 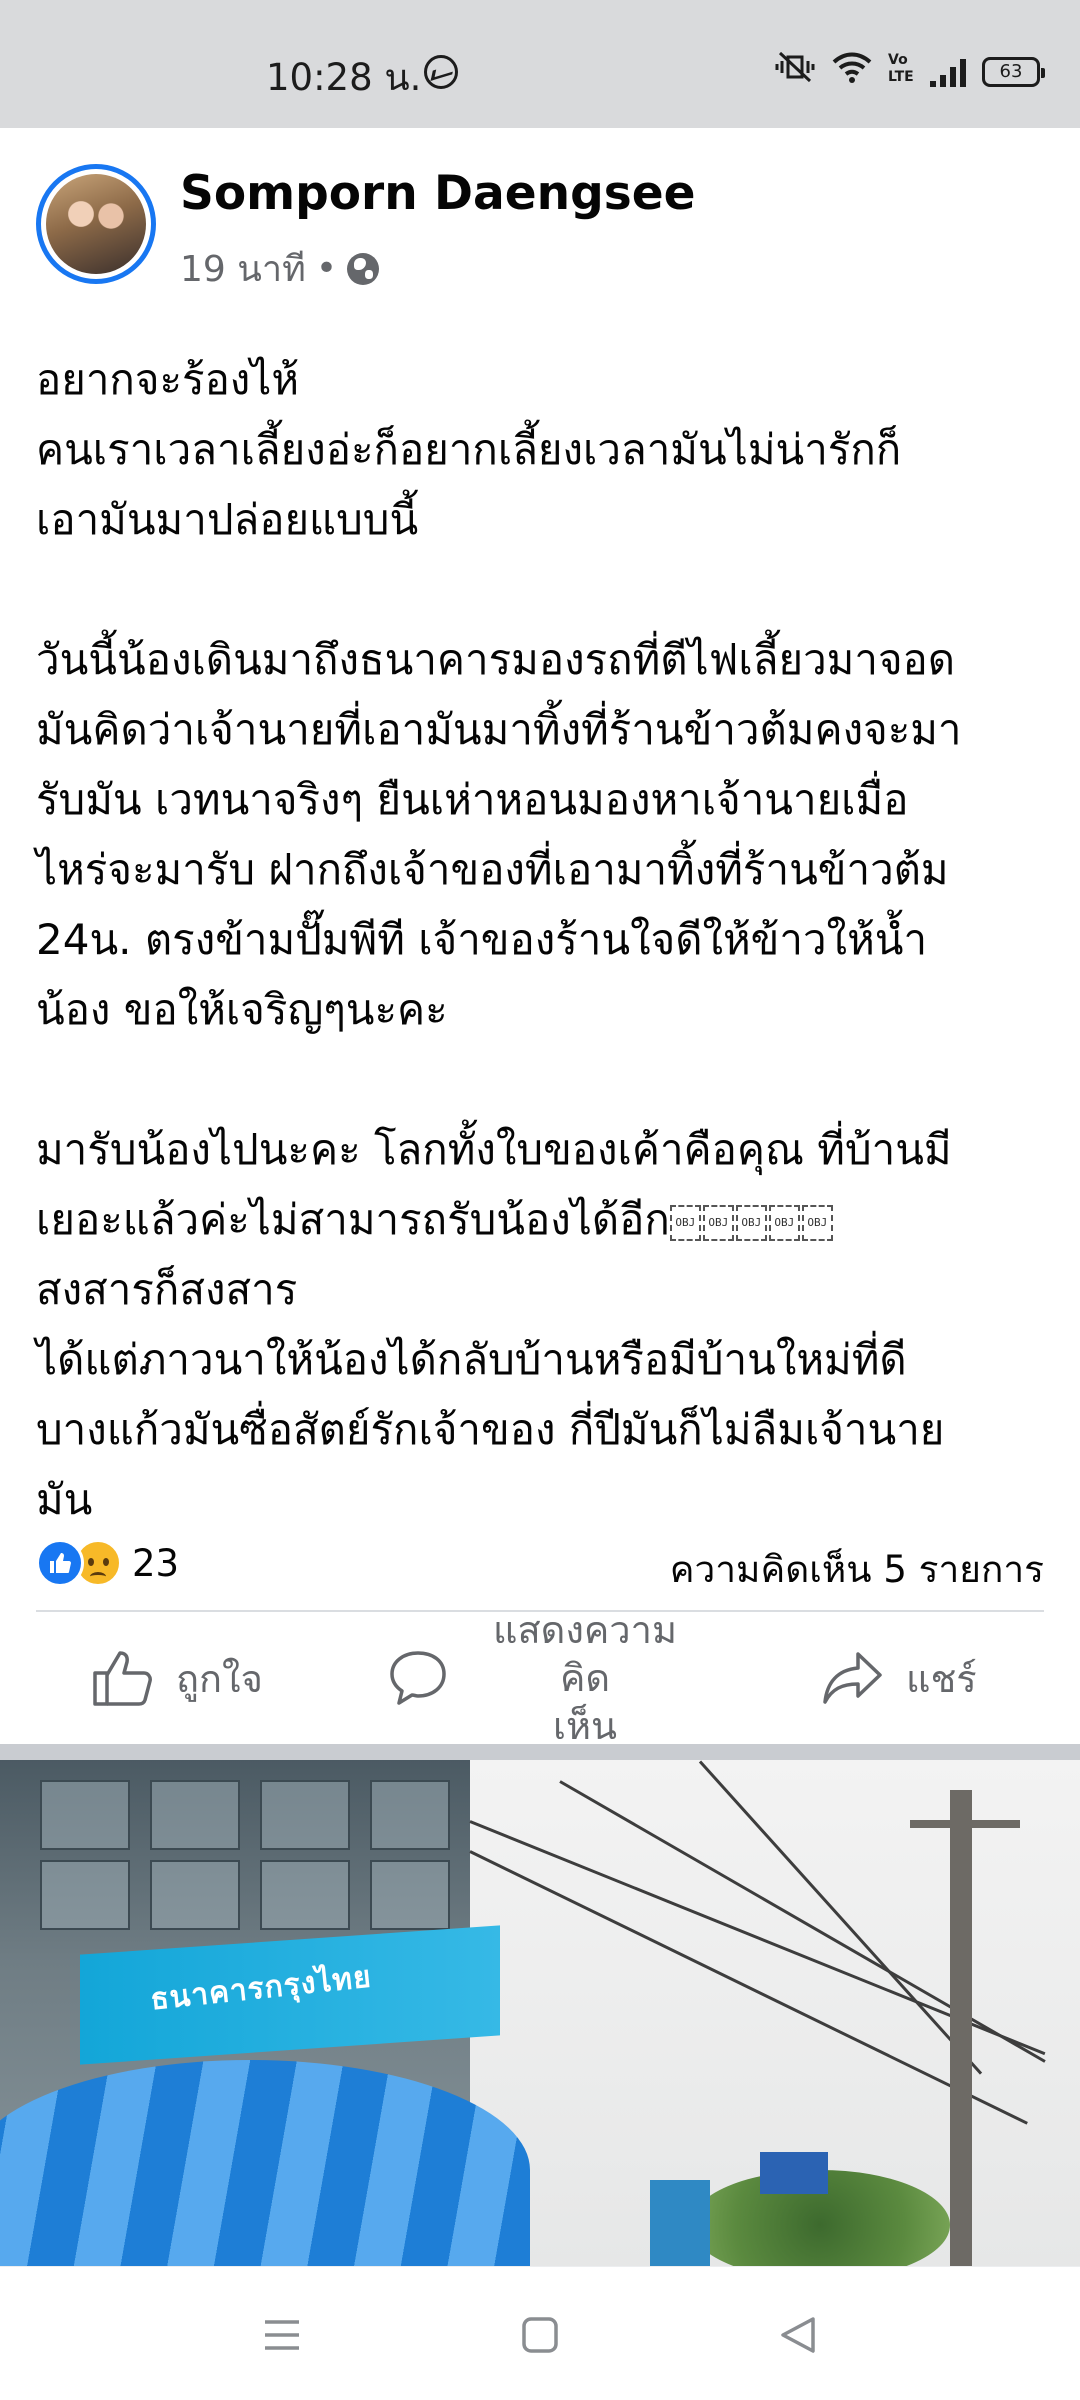 I want to click on author-avatar, so click(x=96, y=224).